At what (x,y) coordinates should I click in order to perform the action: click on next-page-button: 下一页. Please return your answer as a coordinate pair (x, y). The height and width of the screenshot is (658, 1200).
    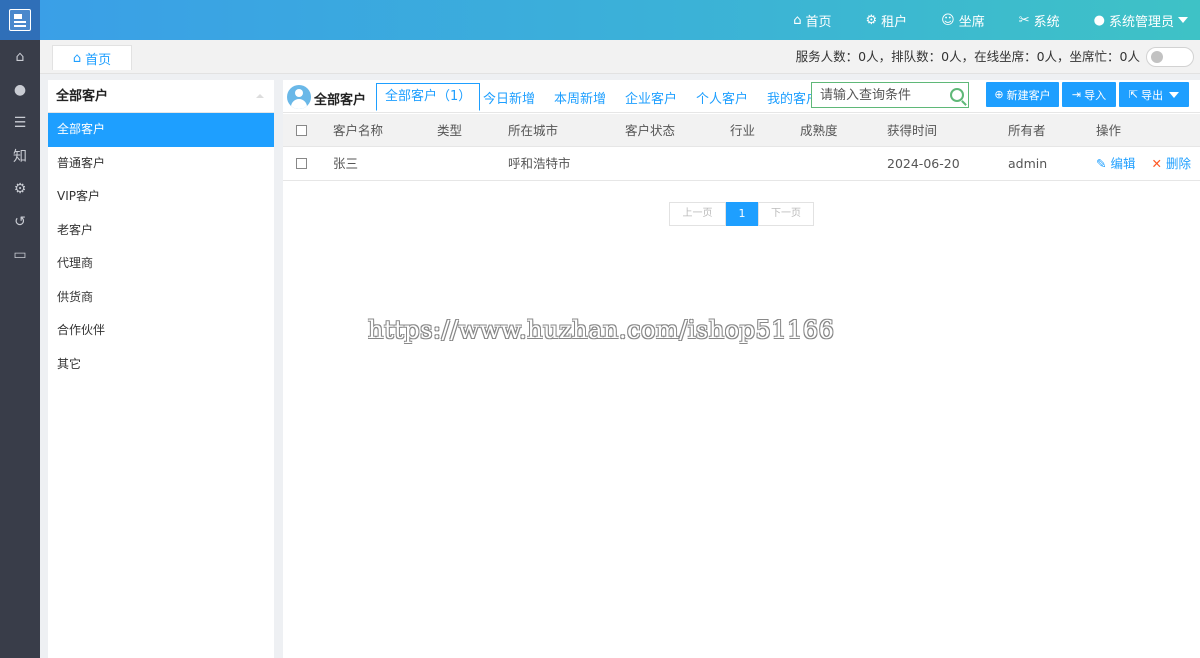
    Looking at the image, I should click on (786, 214).